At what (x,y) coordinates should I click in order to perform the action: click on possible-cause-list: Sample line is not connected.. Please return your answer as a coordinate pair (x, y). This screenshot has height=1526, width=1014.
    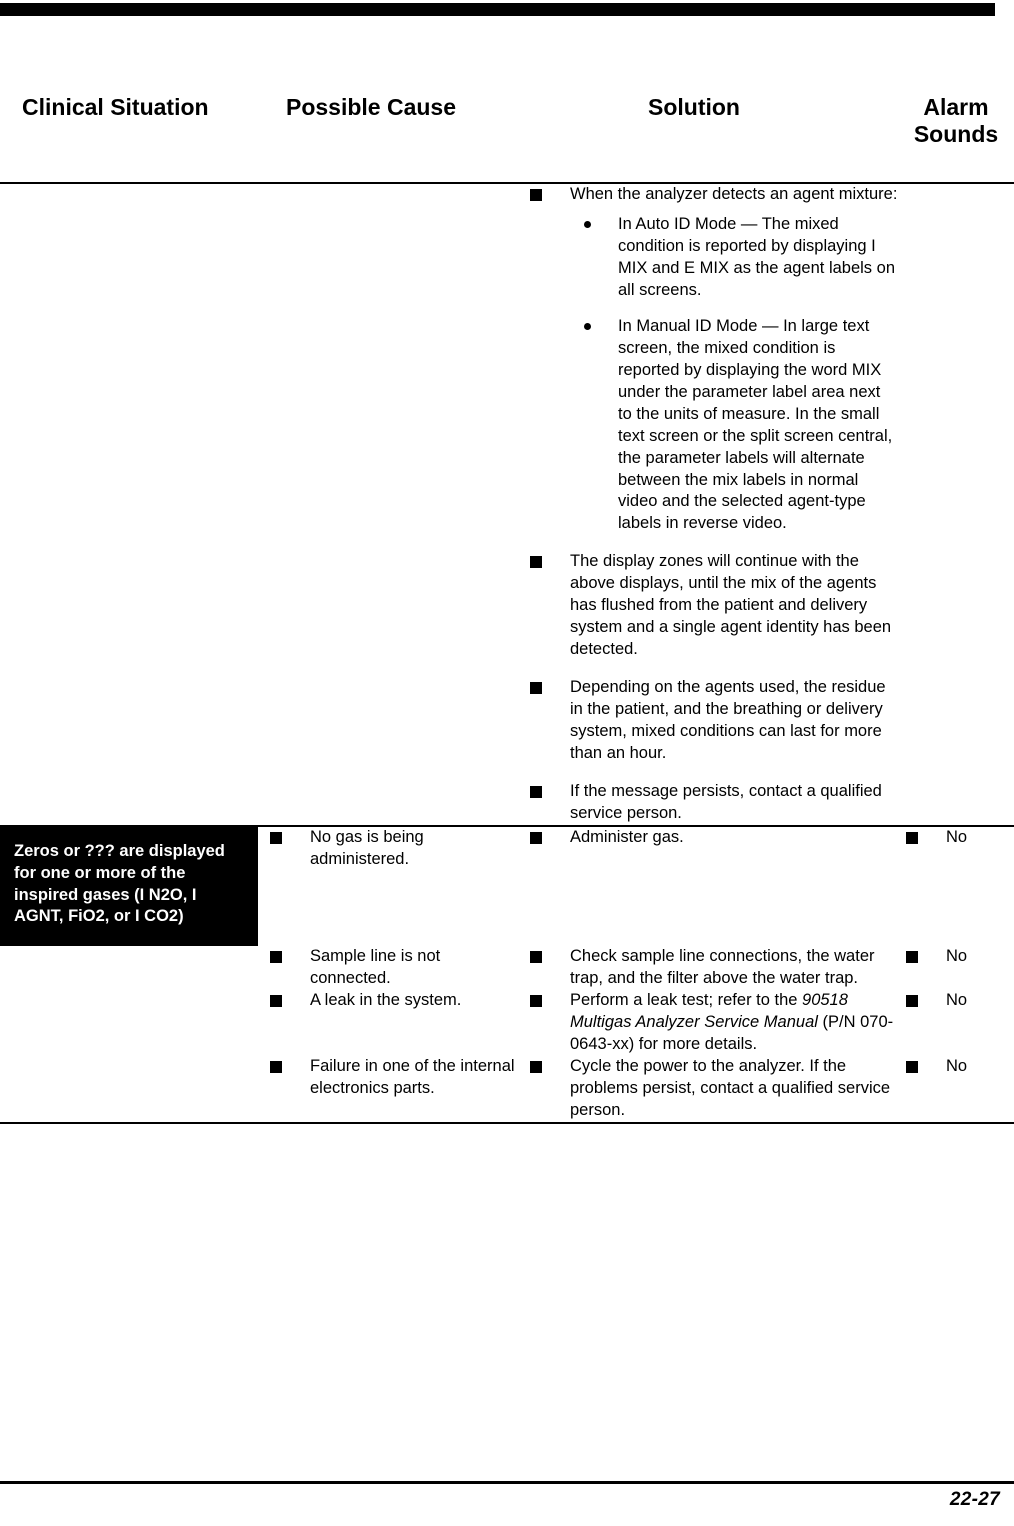
    Looking at the image, I should click on (387, 968).